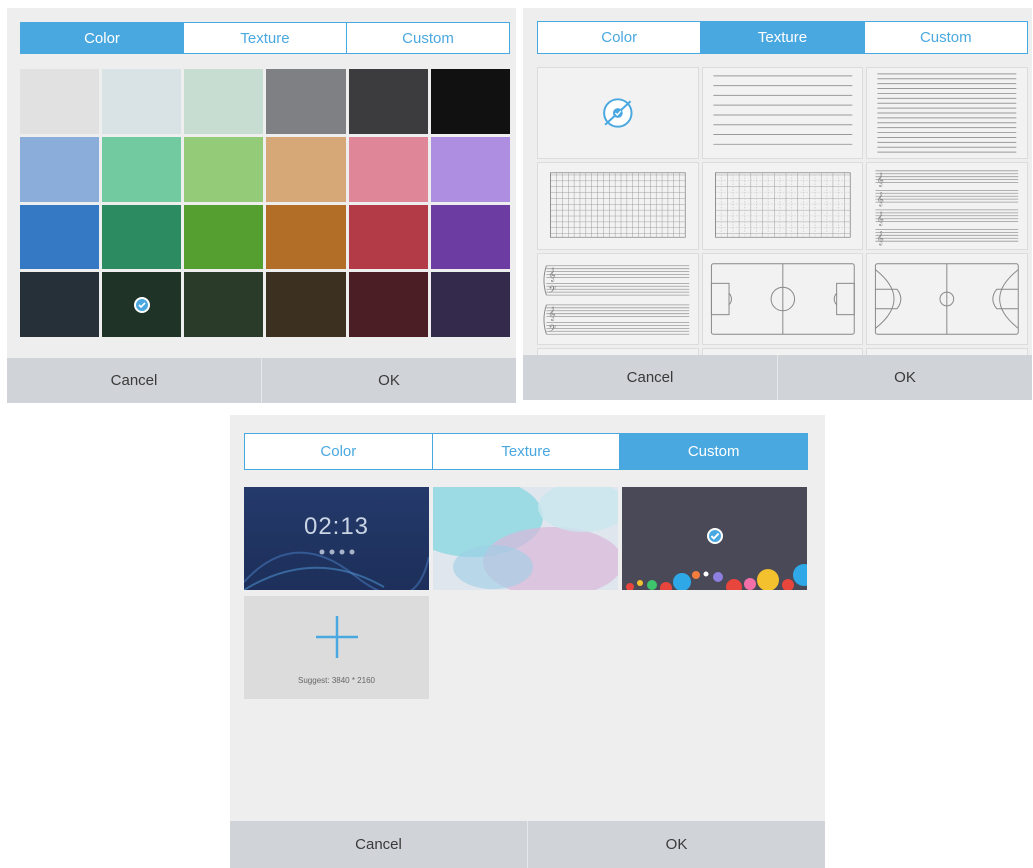  I want to click on grid-icon, so click(618, 205).